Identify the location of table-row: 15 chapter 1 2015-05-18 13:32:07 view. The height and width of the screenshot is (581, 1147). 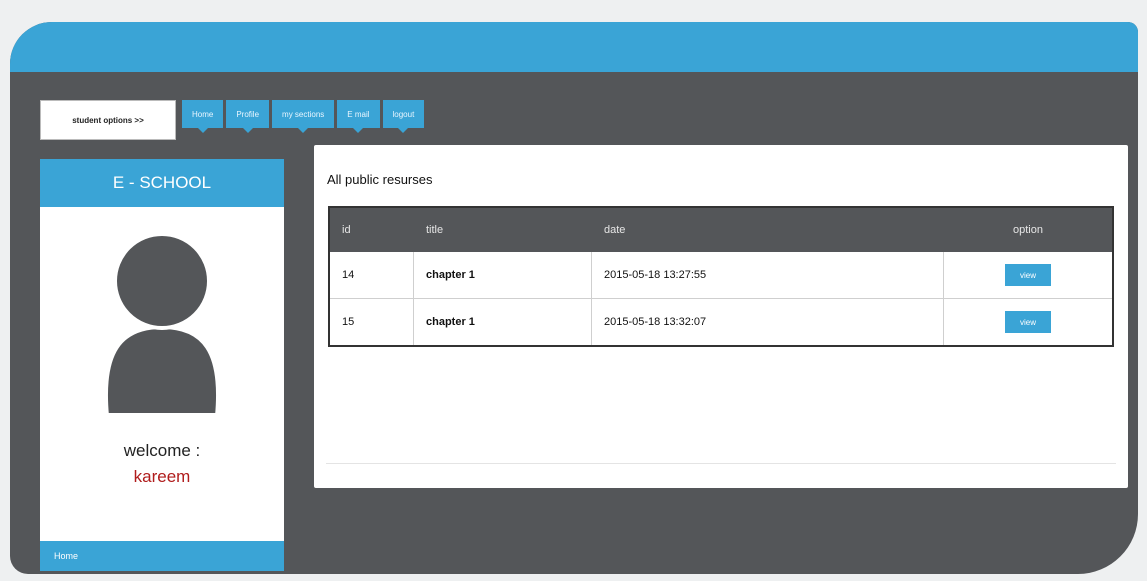
(721, 321).